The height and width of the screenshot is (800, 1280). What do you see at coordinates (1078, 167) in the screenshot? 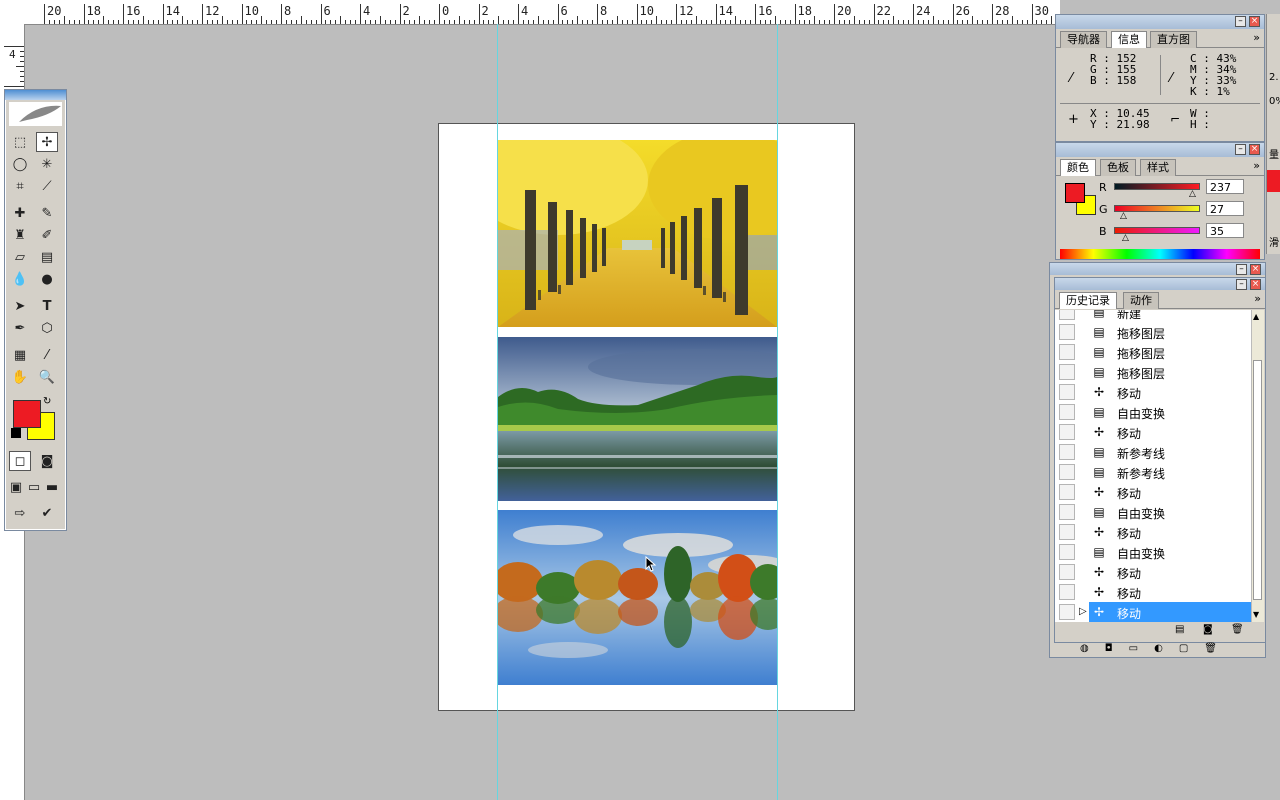
I see `tab-color: 颜色` at bounding box center [1078, 167].